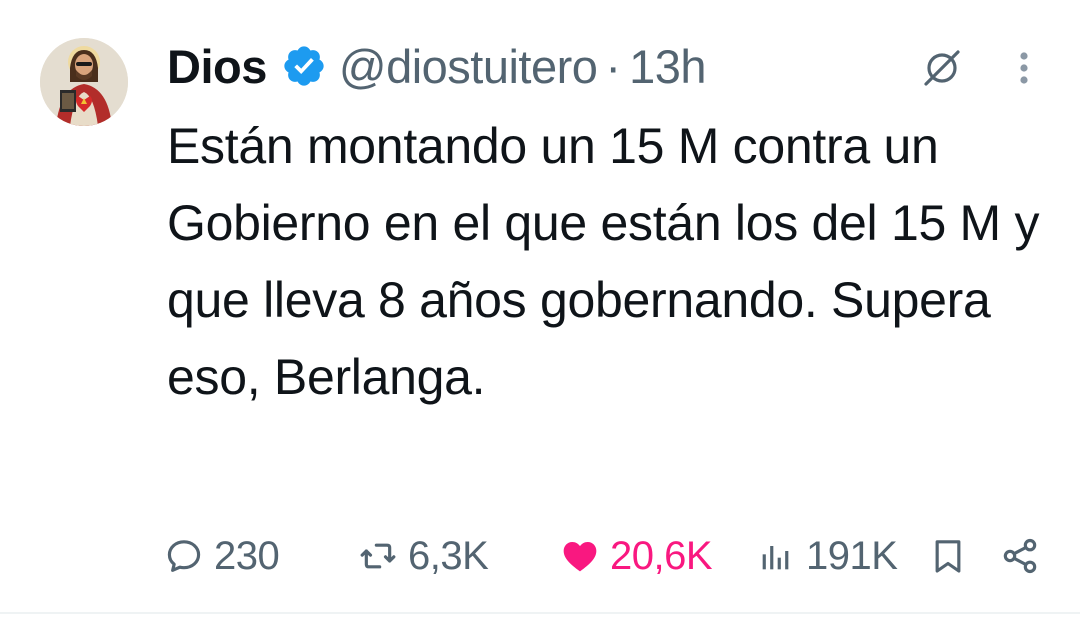  Describe the element at coordinates (217, 66) in the screenshot. I see `author-name: Dios` at that location.